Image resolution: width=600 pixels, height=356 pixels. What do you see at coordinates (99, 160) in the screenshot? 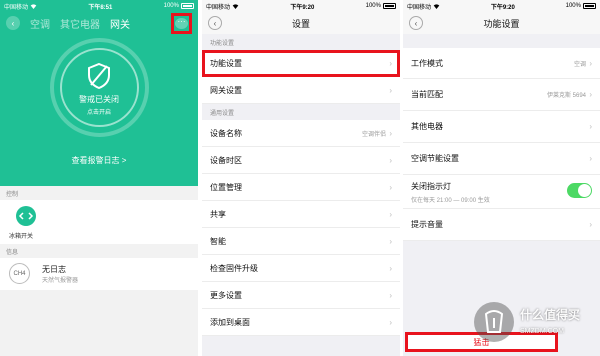
I see `alarm-log-link: 查看报警日志 >` at bounding box center [99, 160].